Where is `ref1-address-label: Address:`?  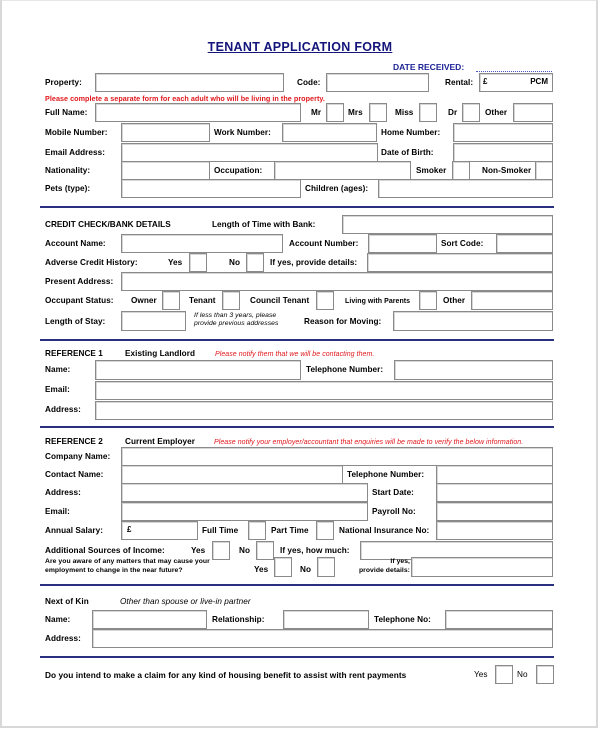 ref1-address-label: Address: is located at coordinates (63, 409).